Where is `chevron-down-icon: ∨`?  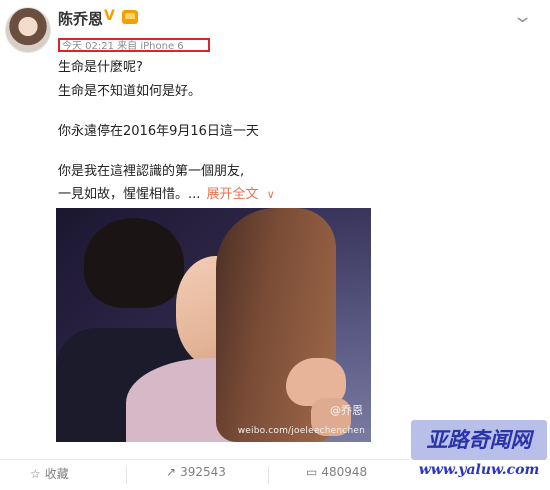 chevron-down-icon: ∨ is located at coordinates (271, 194).